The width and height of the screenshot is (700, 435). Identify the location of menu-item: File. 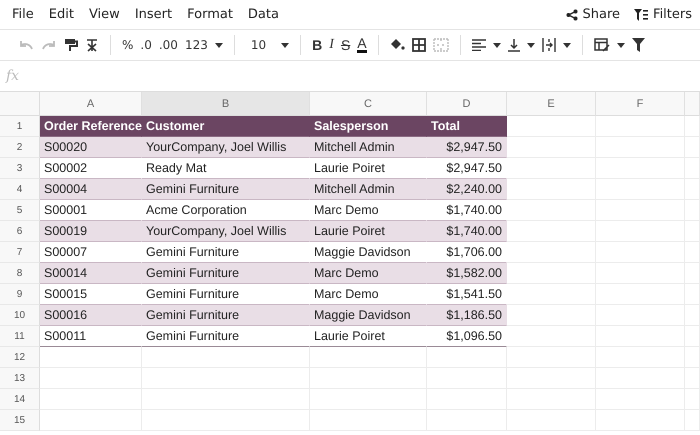
(23, 14).